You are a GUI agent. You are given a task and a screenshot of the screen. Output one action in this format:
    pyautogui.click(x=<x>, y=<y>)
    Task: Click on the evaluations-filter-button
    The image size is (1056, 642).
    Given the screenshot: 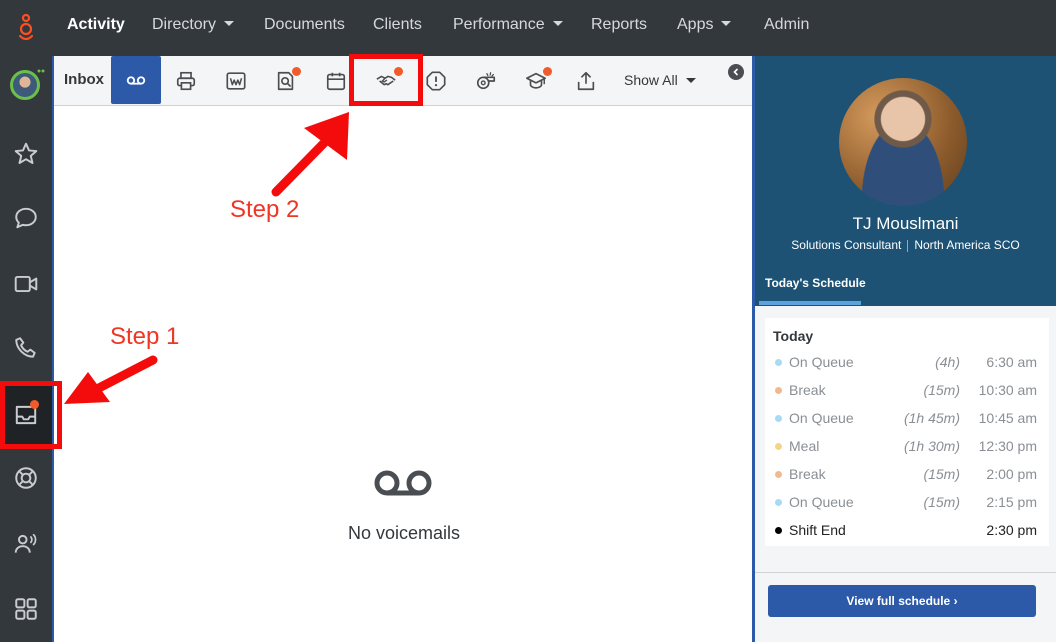 What is the action you would take?
    pyautogui.click(x=286, y=81)
    